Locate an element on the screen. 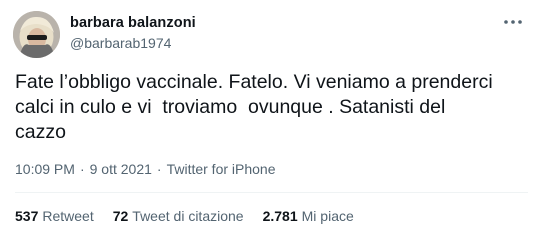 Image resolution: width=540 pixels, height=241 pixels. avatar is located at coordinates (36, 34).